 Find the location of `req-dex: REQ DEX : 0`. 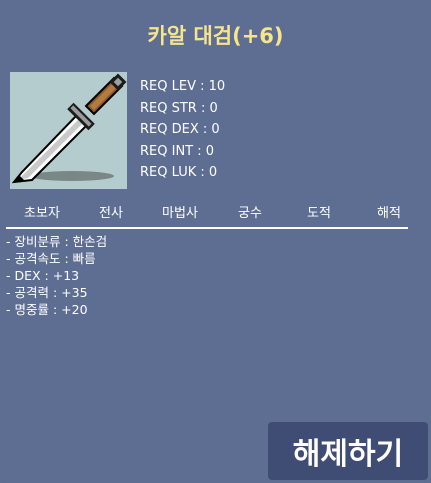

req-dex: REQ DEX : 0 is located at coordinates (180, 129).